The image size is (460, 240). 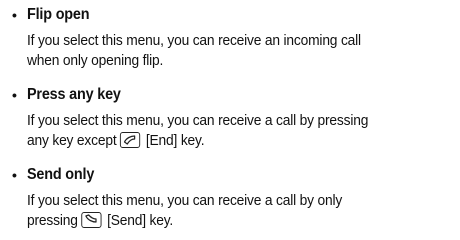 What do you see at coordinates (58, 14) in the screenshot?
I see `option-title: Flip open` at bounding box center [58, 14].